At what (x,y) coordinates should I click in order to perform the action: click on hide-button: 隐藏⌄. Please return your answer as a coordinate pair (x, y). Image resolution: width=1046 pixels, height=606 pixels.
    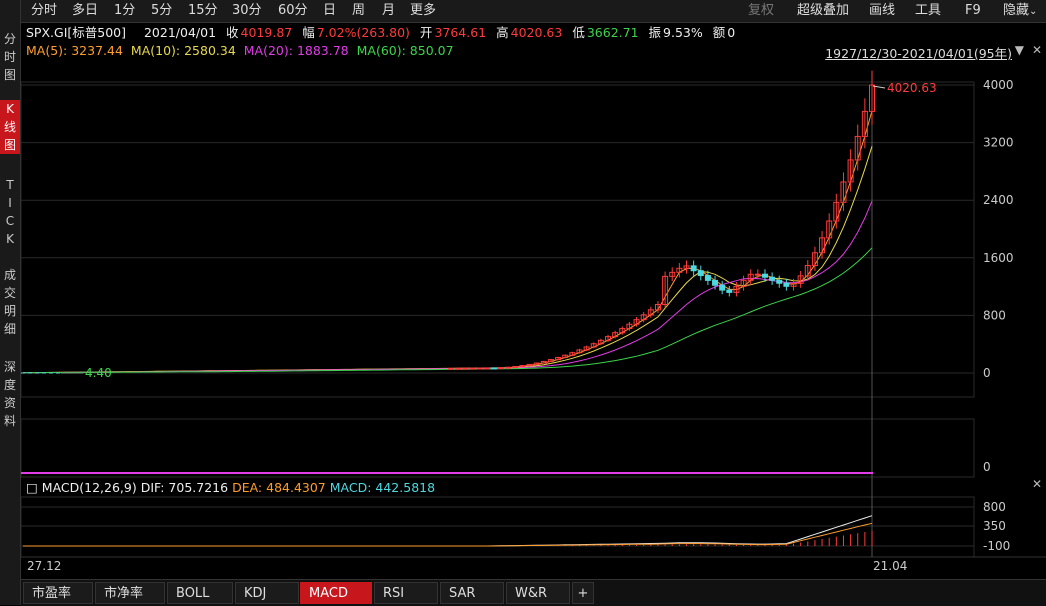
    Looking at the image, I should click on (1020, 11).